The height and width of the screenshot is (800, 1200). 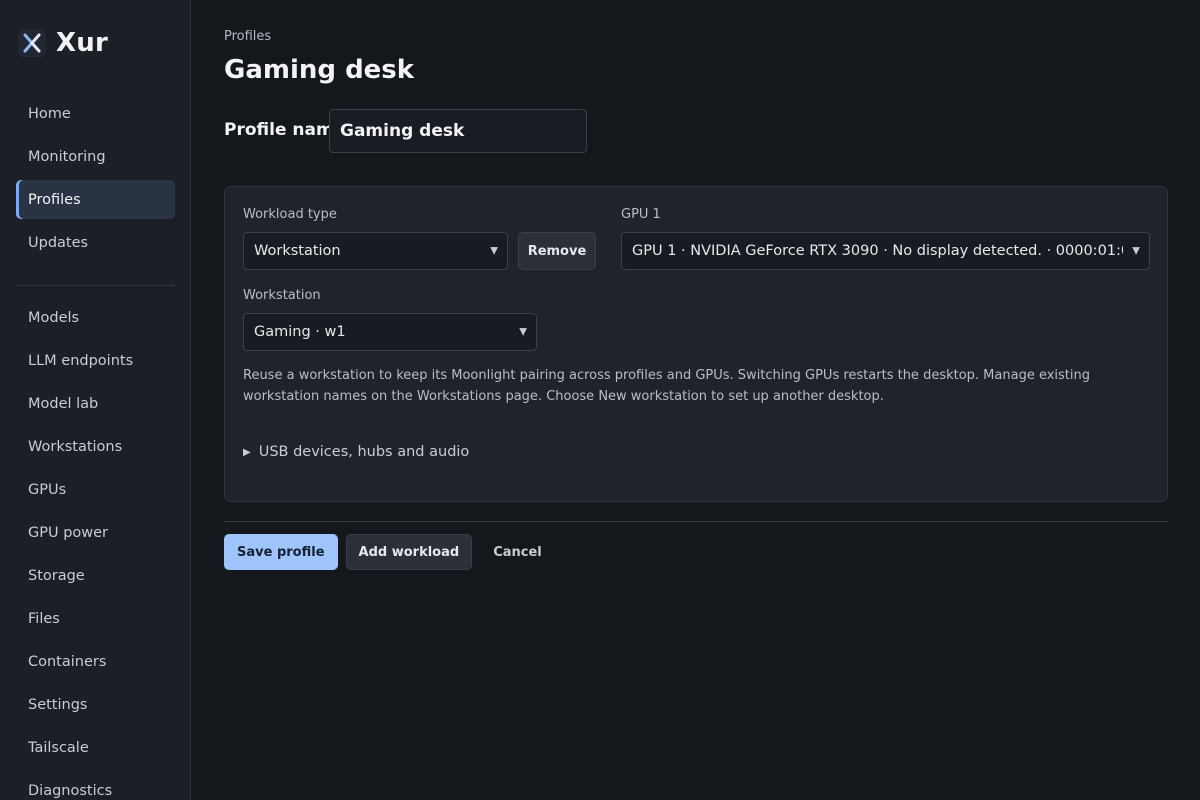 I want to click on sidebar-item-gpus: GPUs, so click(x=95, y=489).